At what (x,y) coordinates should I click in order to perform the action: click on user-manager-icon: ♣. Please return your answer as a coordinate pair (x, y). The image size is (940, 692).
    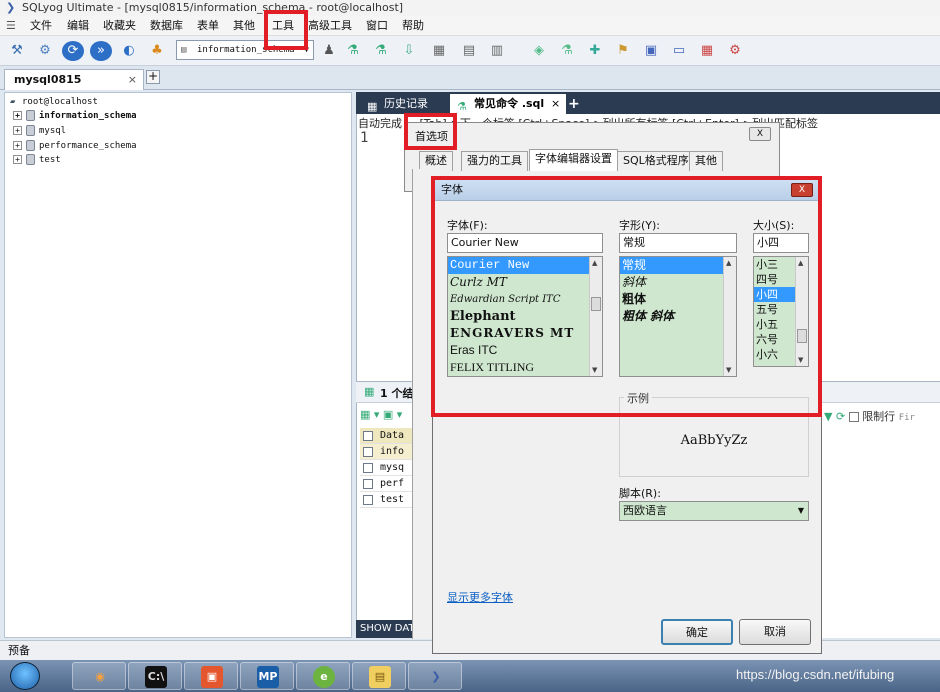
    Looking at the image, I should click on (157, 51).